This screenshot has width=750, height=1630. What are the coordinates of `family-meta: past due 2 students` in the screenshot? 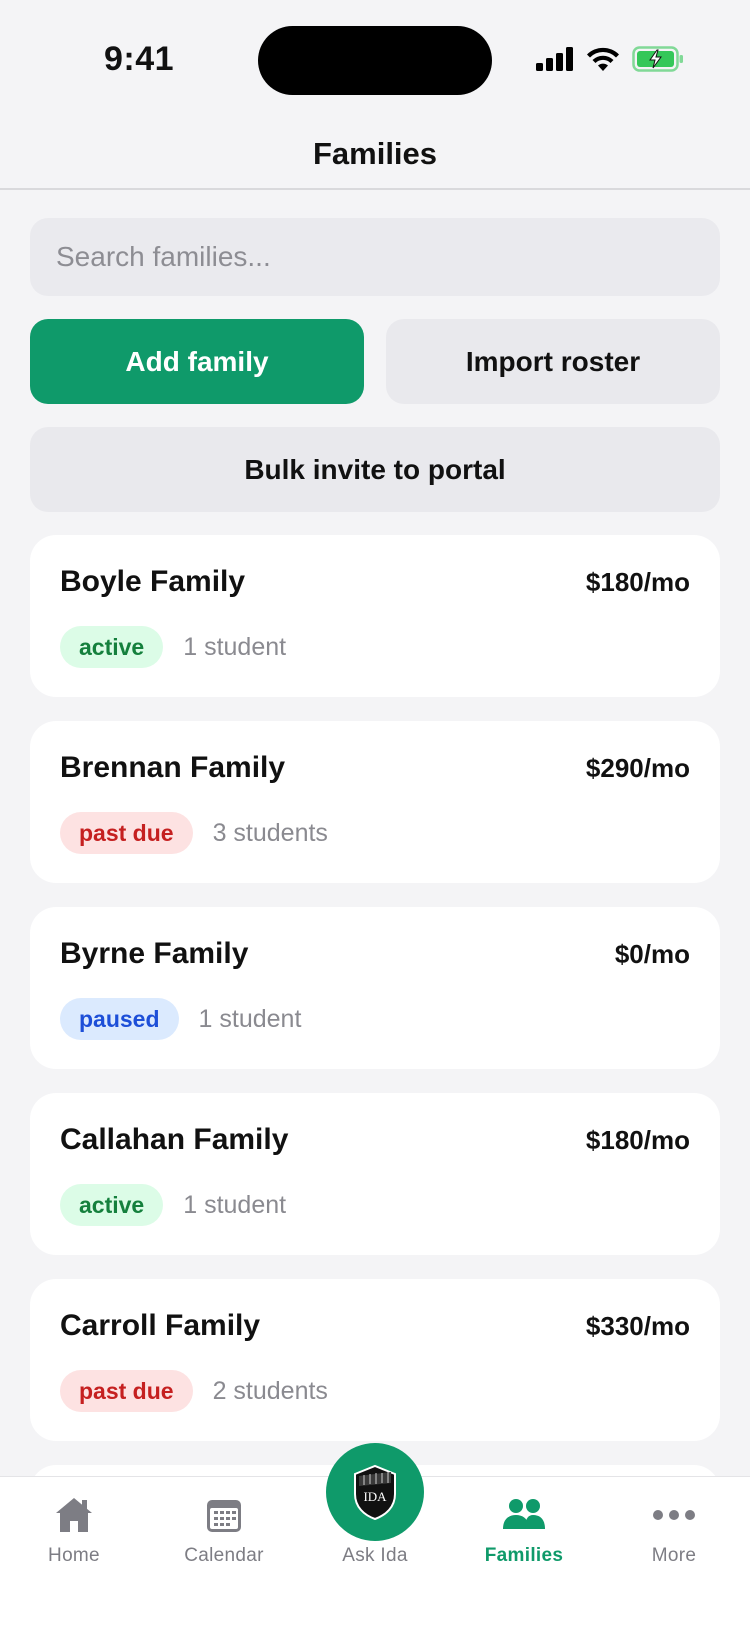 It's located at (194, 1391).